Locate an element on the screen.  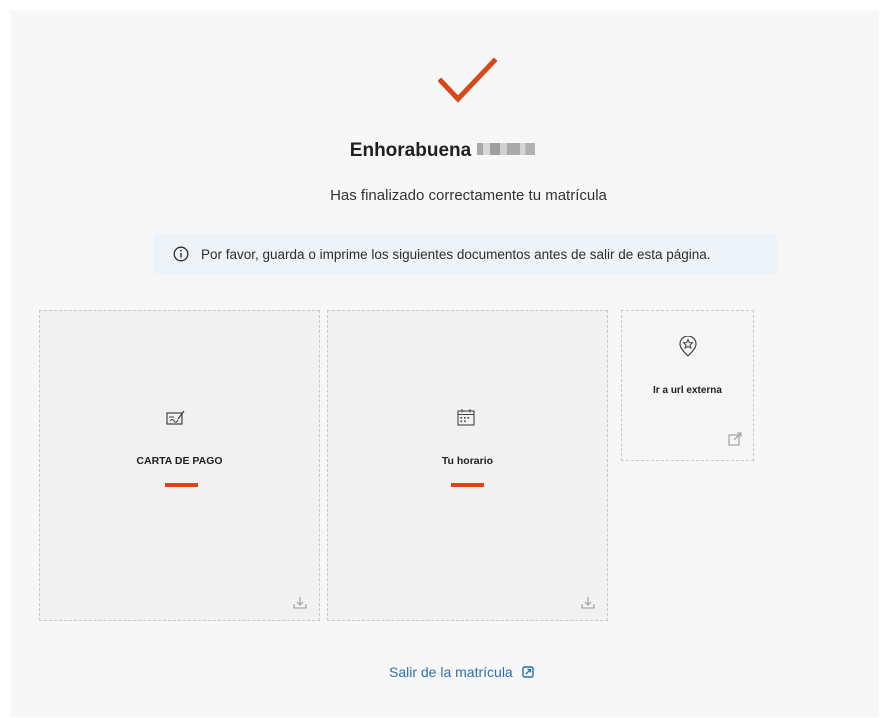
info-icon is located at coordinates (181, 254).